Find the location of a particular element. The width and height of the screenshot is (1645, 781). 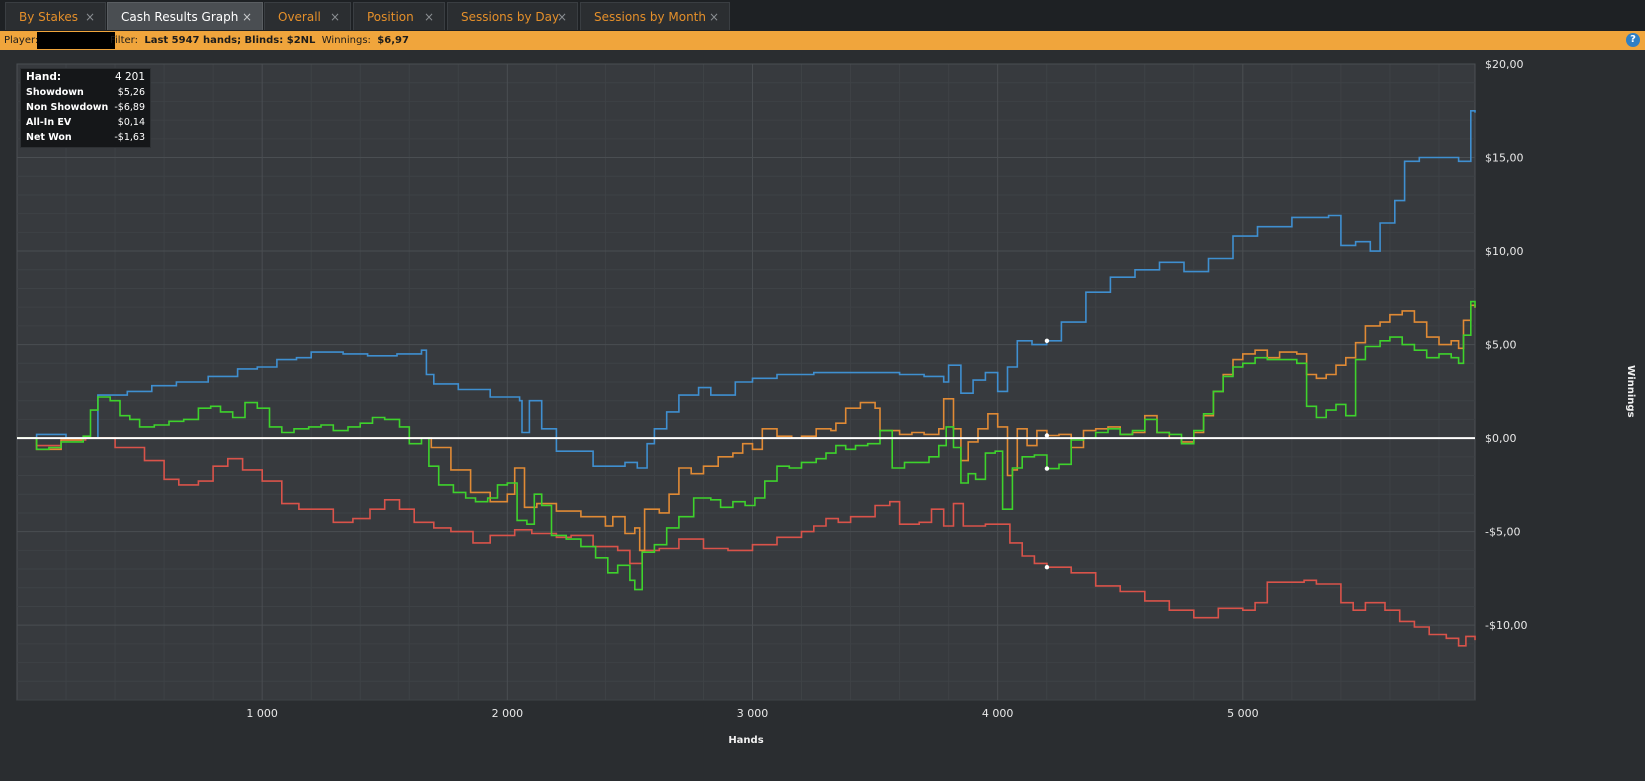

help-icon: ? is located at coordinates (1633, 40).